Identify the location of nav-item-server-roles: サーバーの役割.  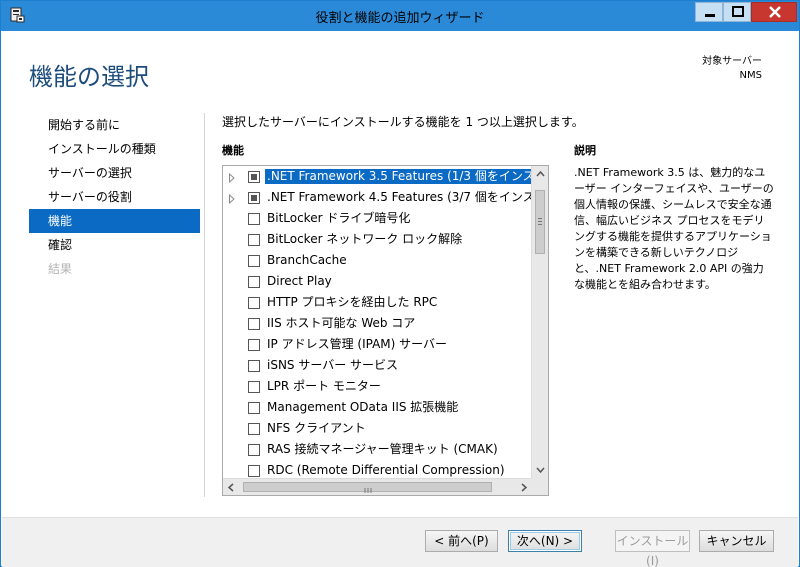
(114, 197).